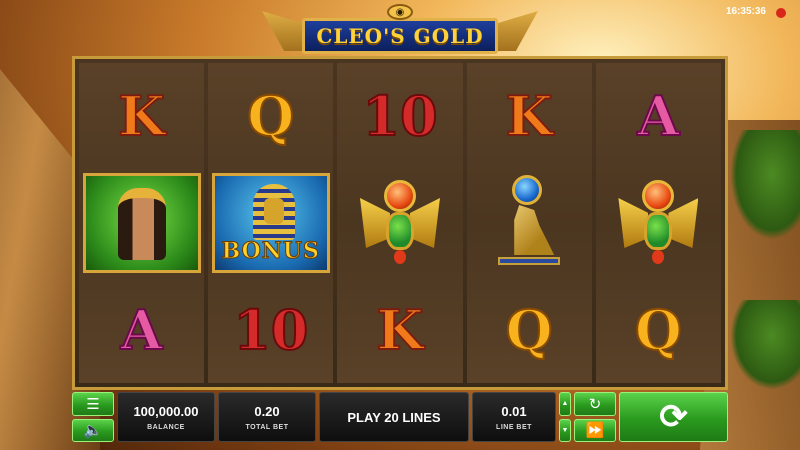 This screenshot has height=450, width=800. I want to click on line-bet-up-button: ▲, so click(565, 404).